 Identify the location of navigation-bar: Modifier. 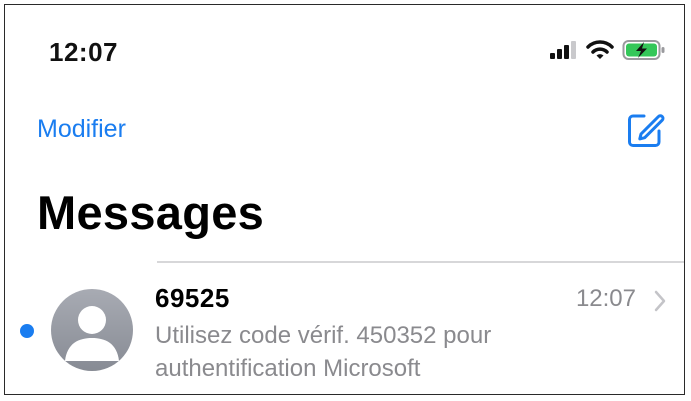
(344, 133).